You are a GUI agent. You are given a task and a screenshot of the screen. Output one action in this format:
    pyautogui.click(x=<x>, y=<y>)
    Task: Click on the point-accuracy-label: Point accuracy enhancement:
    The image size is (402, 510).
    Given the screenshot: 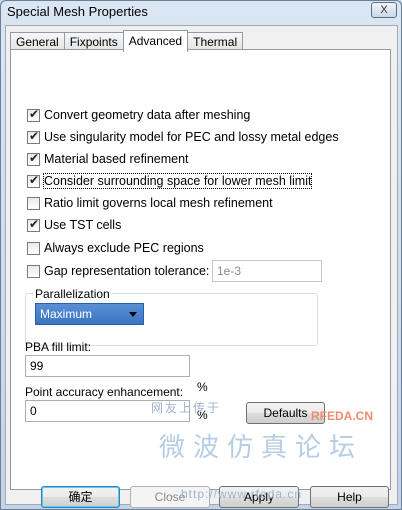 What is the action you would take?
    pyautogui.click(x=104, y=392)
    